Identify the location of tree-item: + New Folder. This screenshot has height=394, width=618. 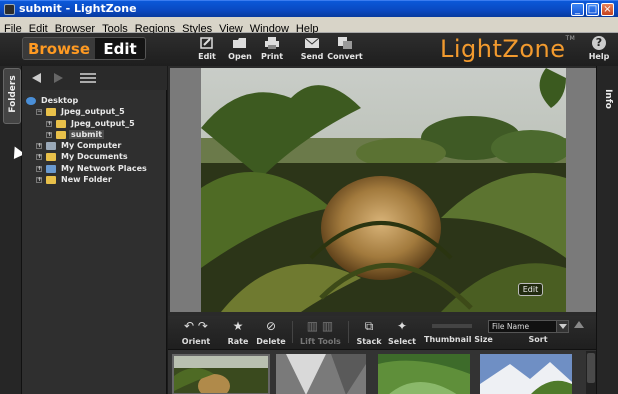
(94, 180).